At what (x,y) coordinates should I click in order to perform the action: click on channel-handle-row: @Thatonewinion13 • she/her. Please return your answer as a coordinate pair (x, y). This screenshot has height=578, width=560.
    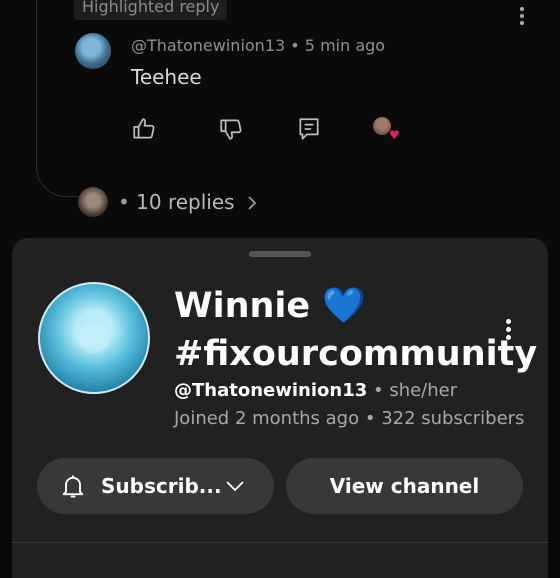
    Looking at the image, I should click on (315, 390).